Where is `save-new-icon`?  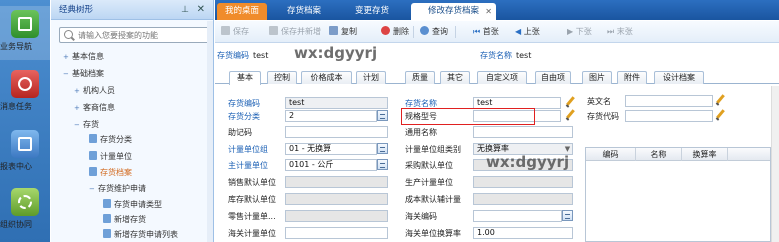
save-new-icon is located at coordinates (273, 30).